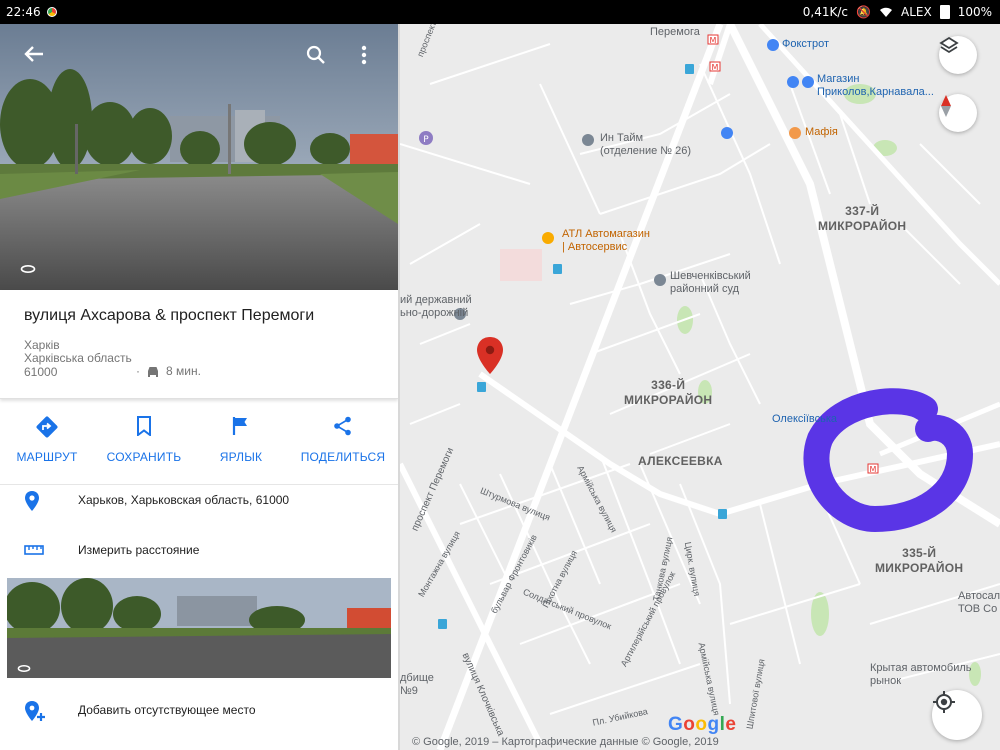  What do you see at coordinates (32, 501) in the screenshot?
I see `location-pin-icon` at bounding box center [32, 501].